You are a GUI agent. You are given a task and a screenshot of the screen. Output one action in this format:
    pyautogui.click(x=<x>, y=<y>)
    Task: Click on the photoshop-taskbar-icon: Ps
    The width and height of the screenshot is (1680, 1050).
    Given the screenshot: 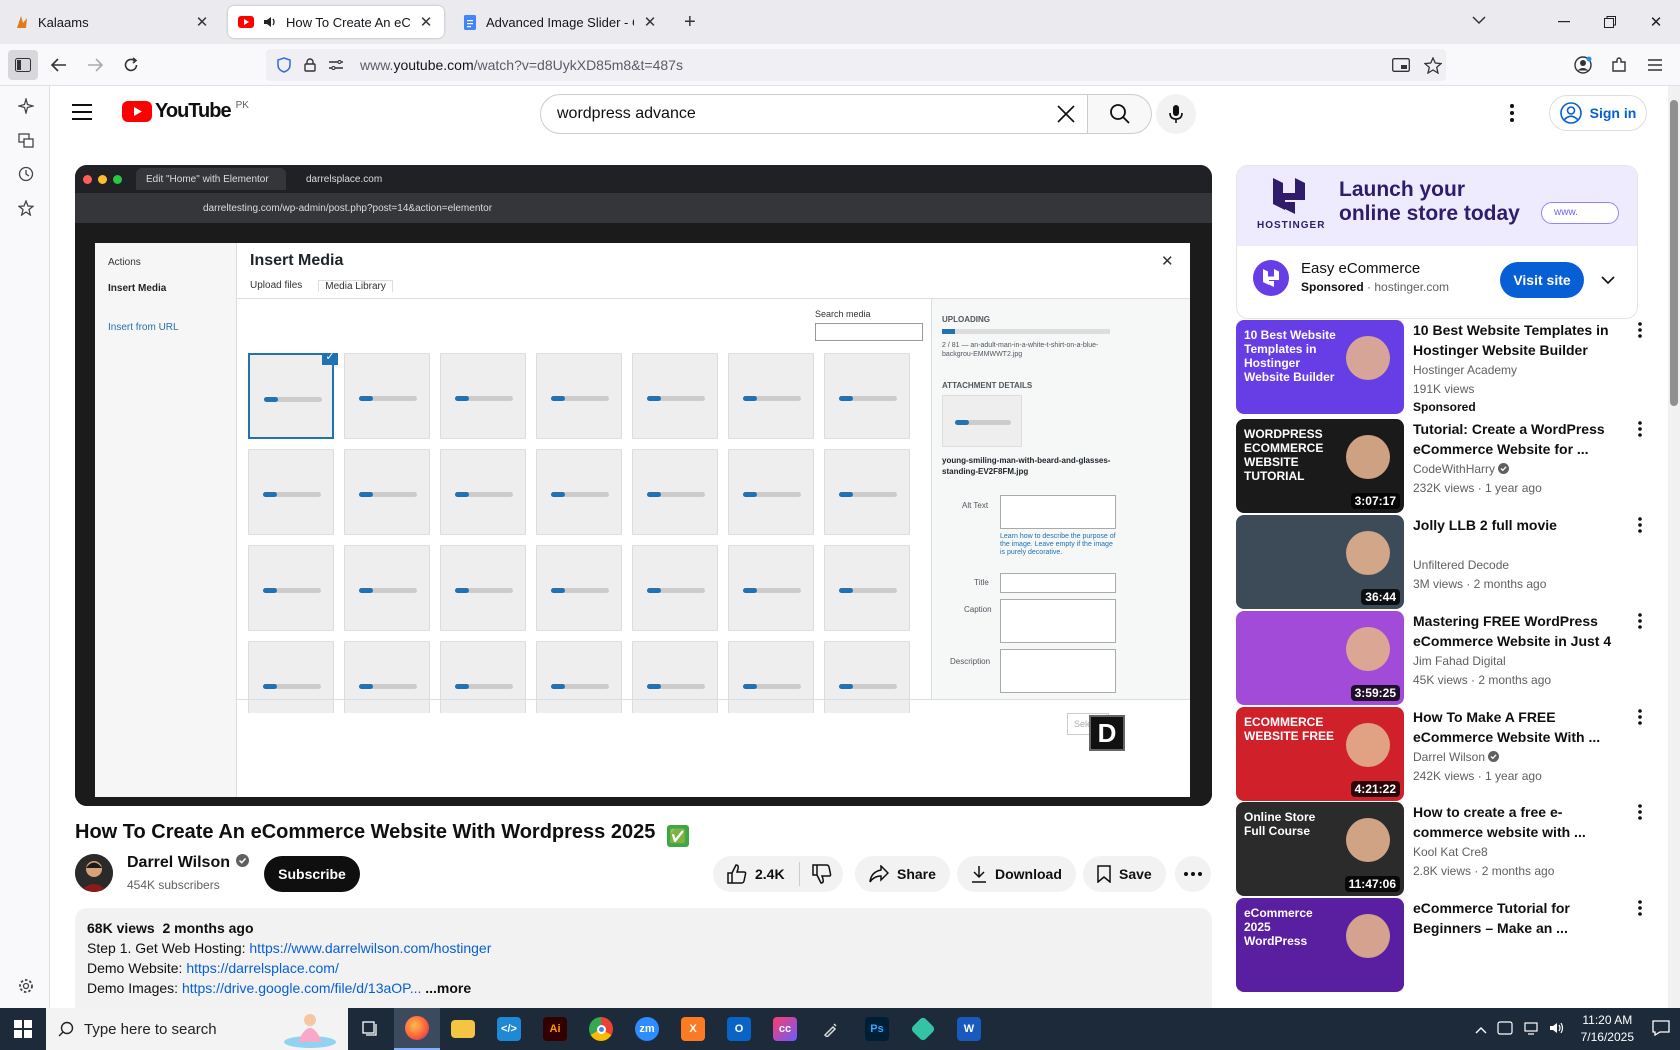 What is the action you would take?
    pyautogui.click(x=877, y=1029)
    